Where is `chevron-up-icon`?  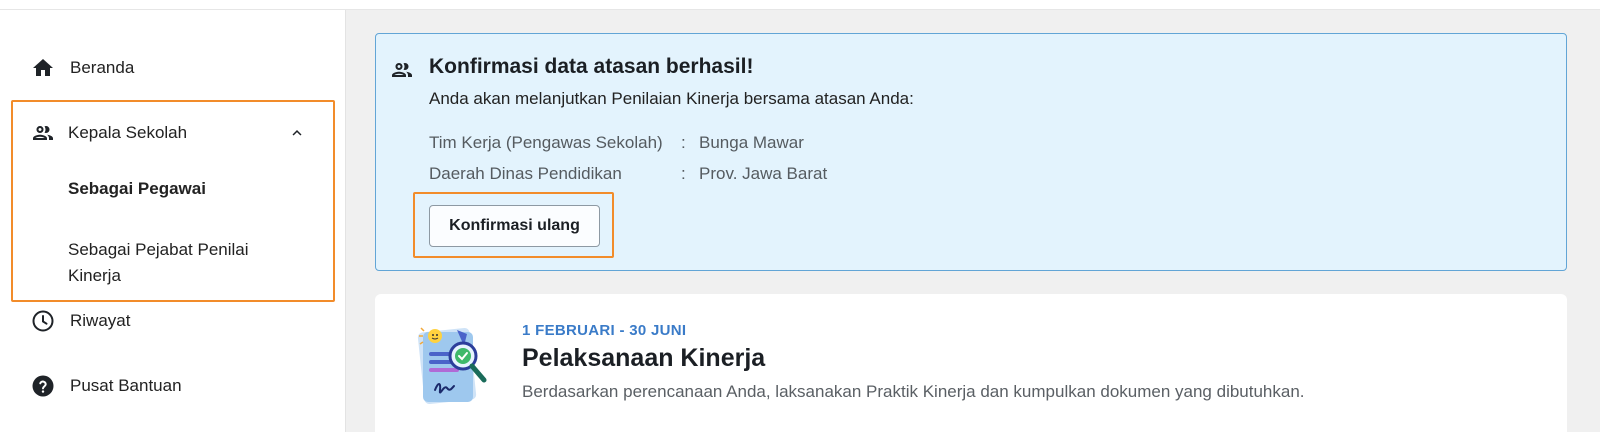
chevron-up-icon is located at coordinates (297, 133).